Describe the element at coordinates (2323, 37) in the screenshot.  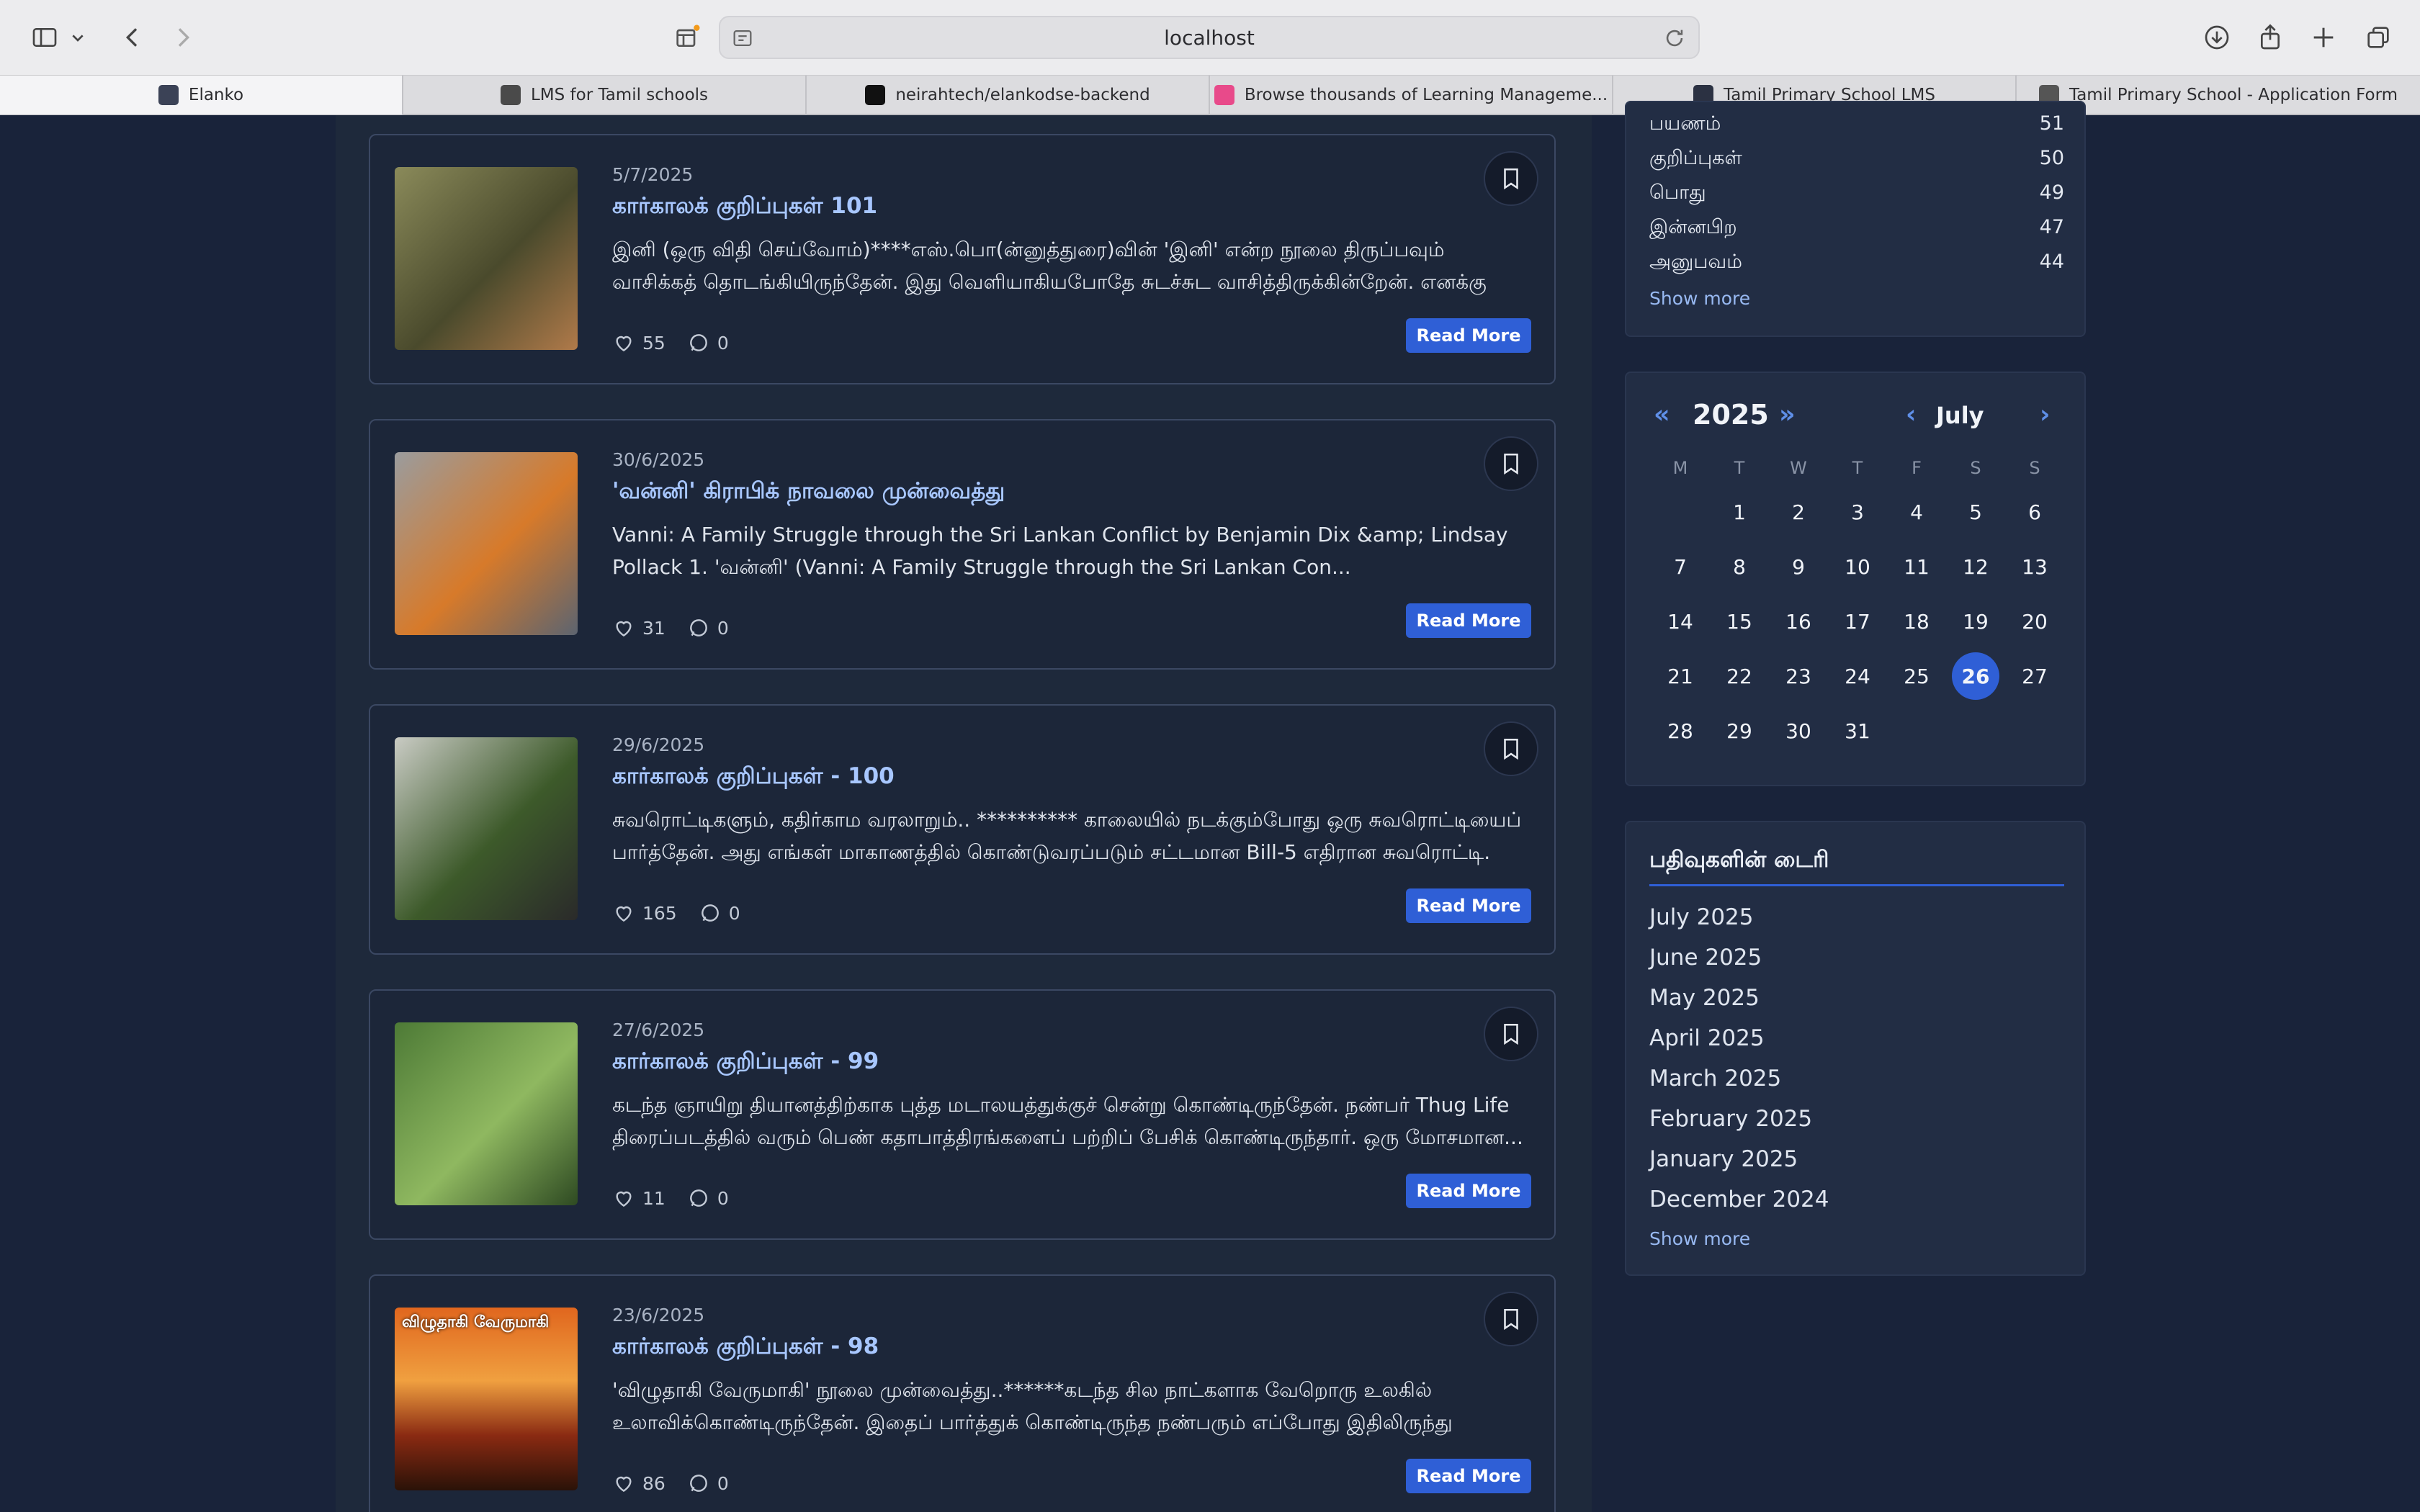
I see `new-tab-icon` at that location.